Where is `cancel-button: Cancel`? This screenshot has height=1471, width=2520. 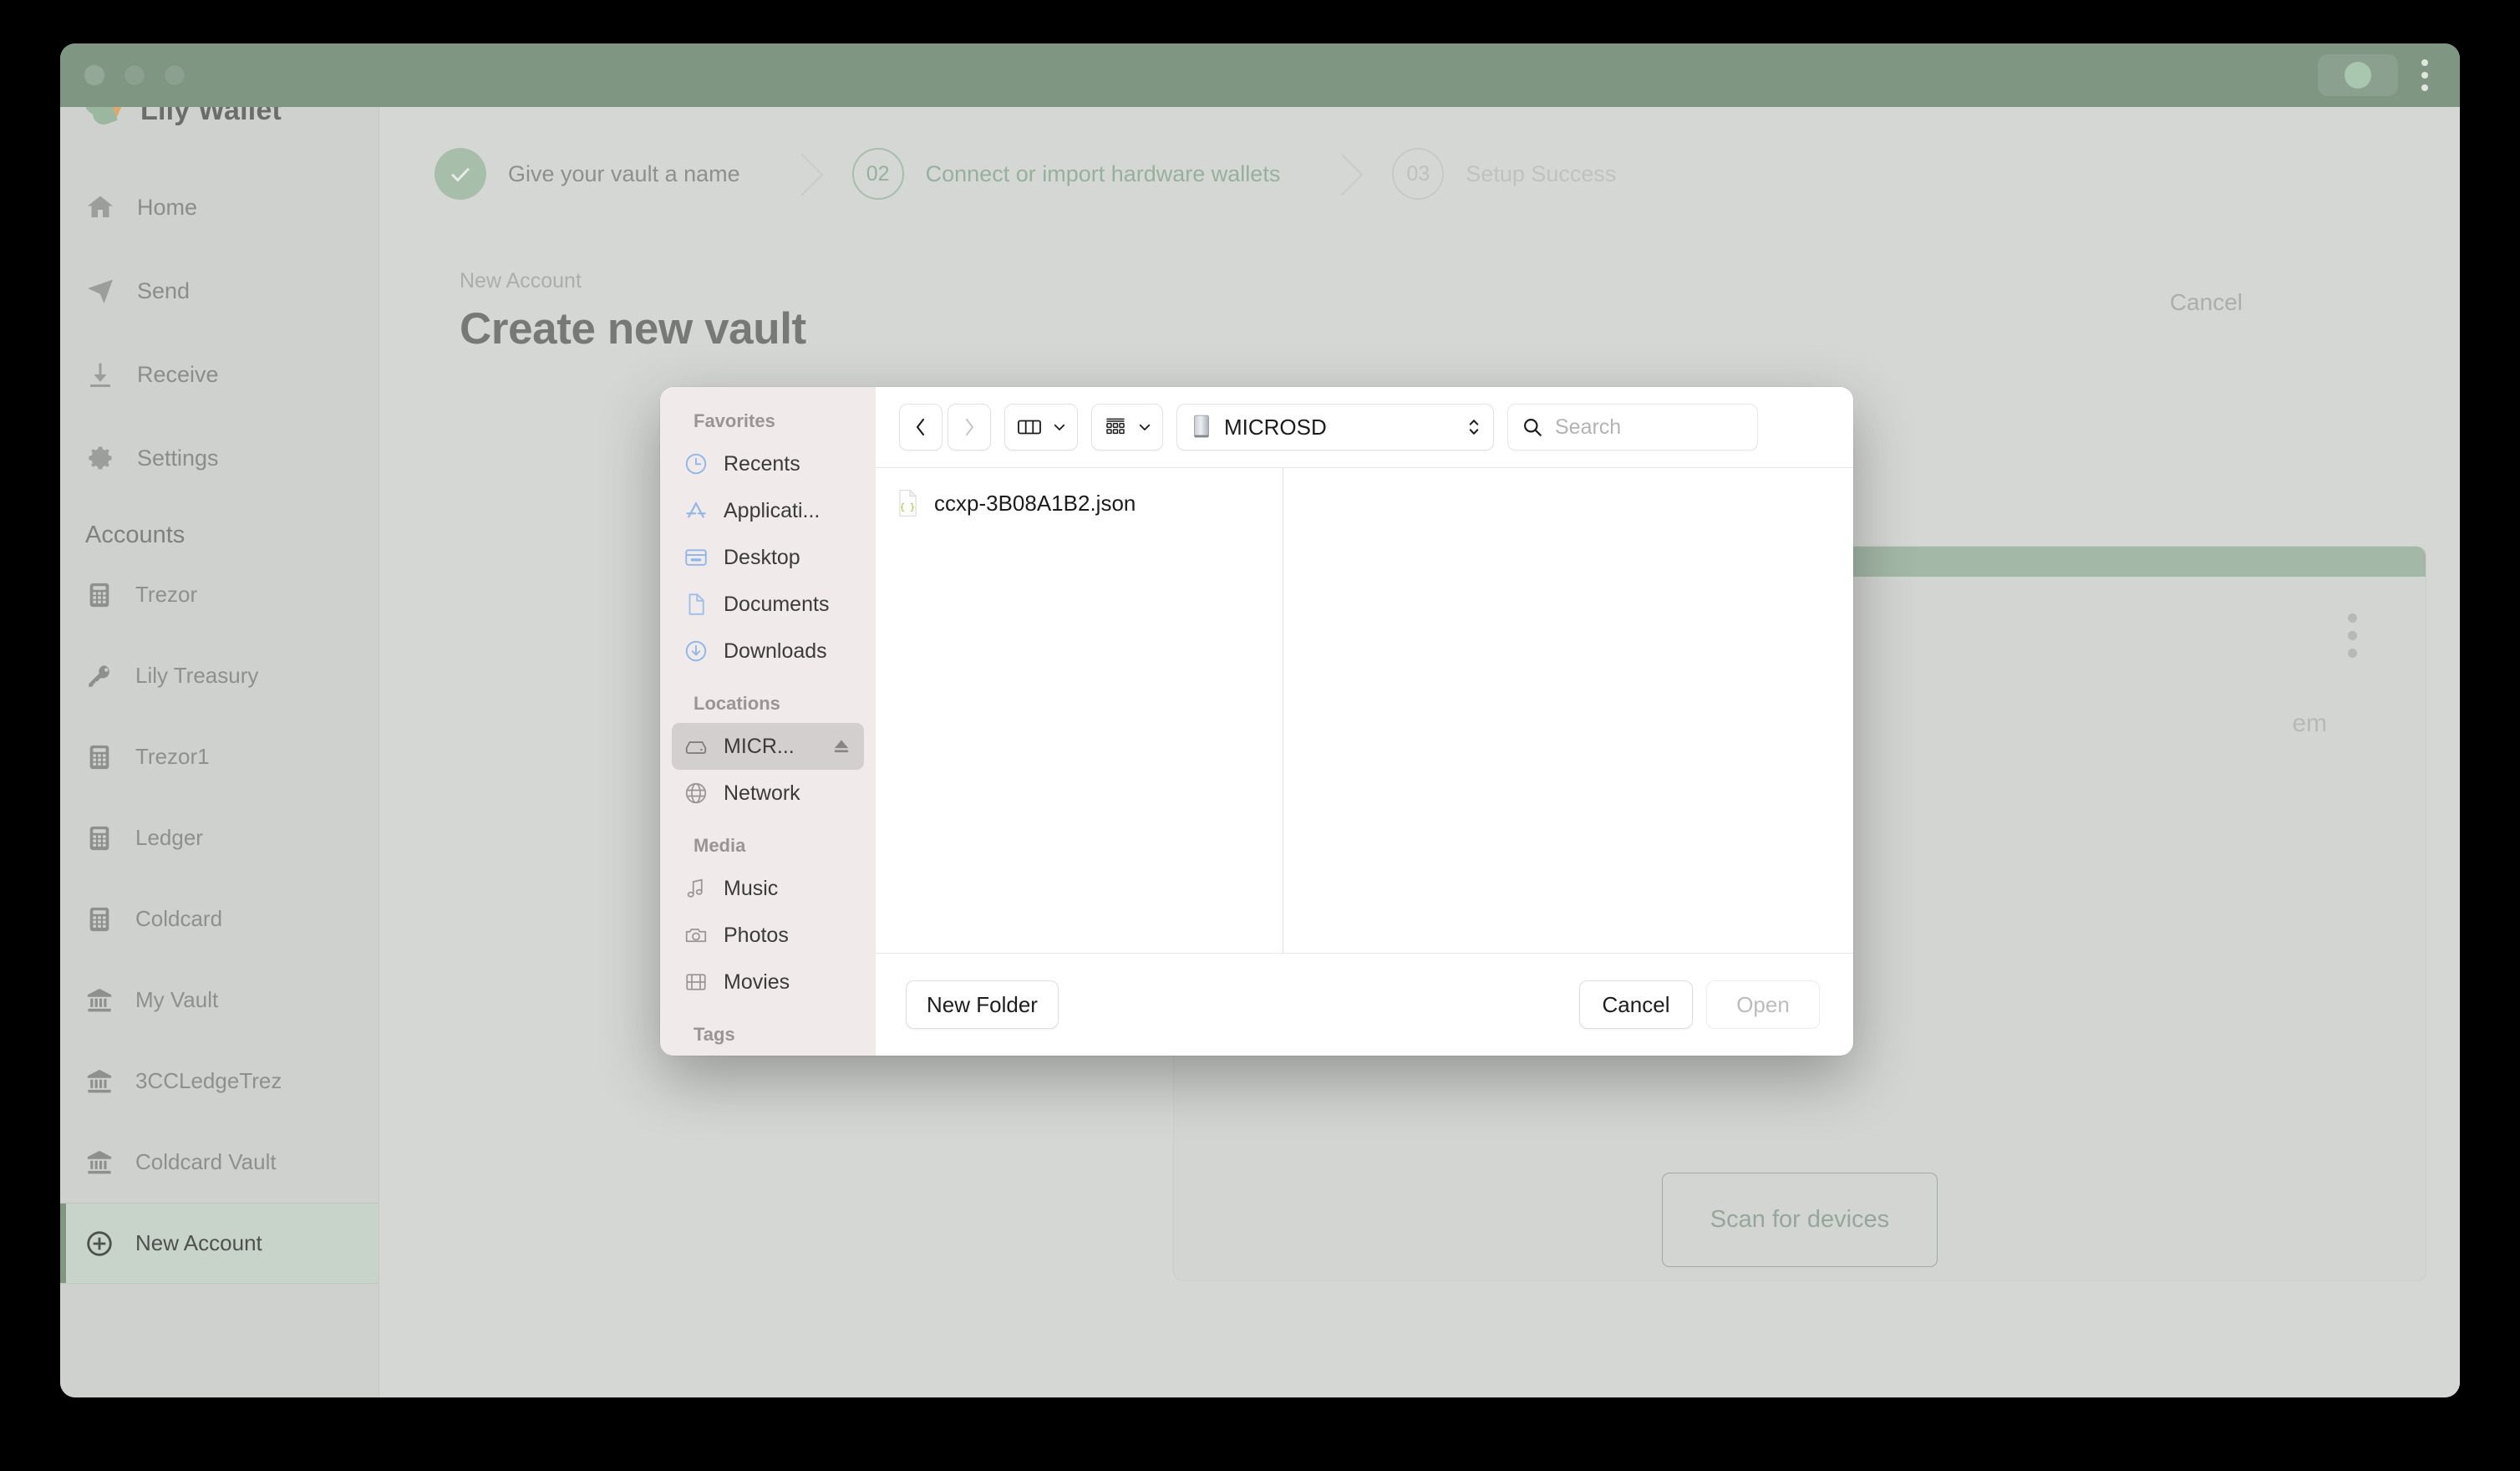 cancel-button: Cancel is located at coordinates (1636, 1005).